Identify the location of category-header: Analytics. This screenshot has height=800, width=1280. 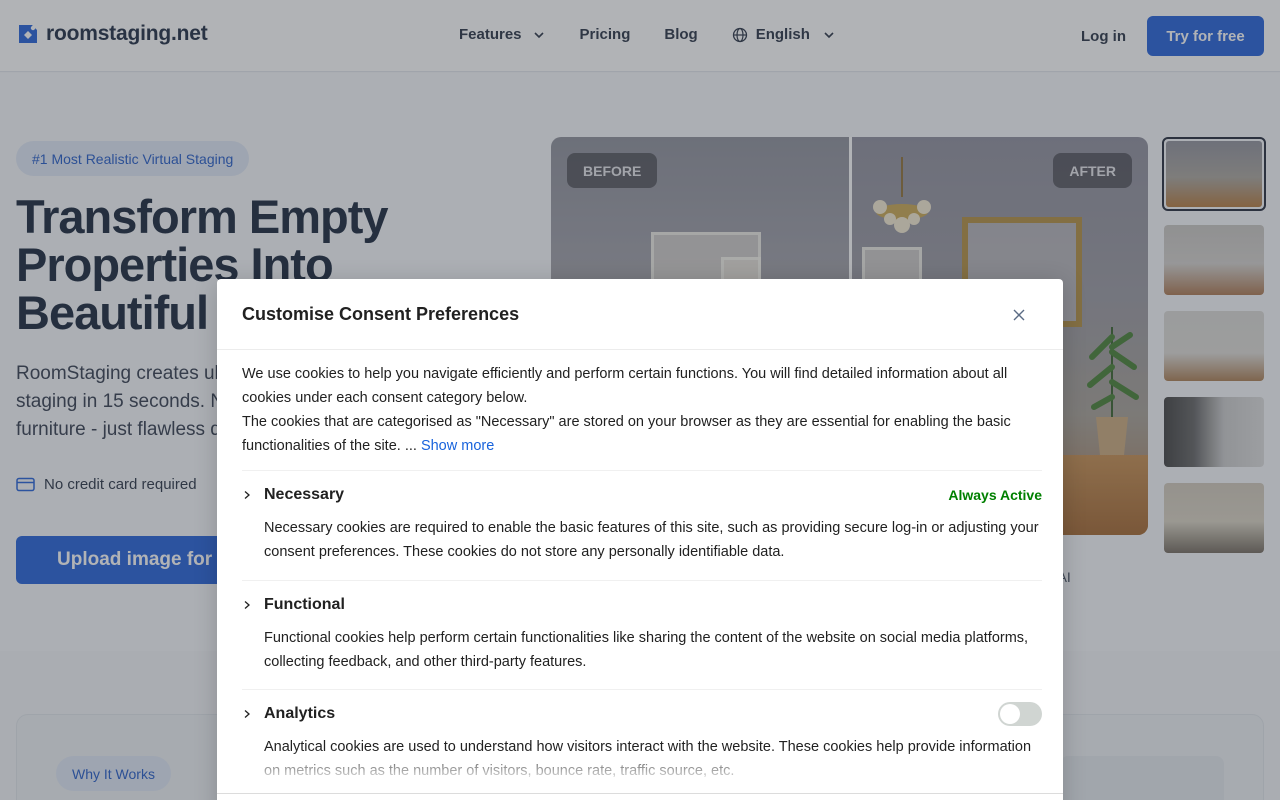
(642, 714).